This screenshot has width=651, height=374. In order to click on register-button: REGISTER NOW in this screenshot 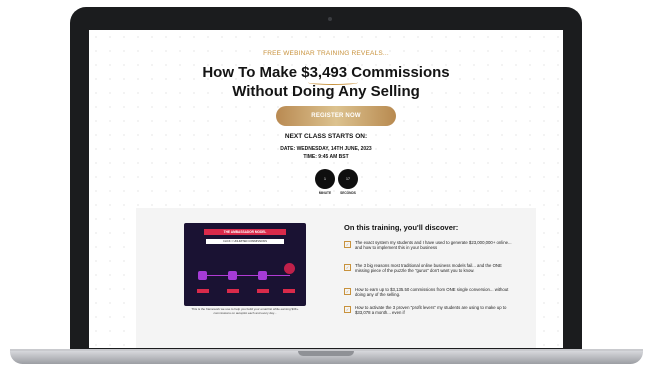, I will do `click(336, 116)`.